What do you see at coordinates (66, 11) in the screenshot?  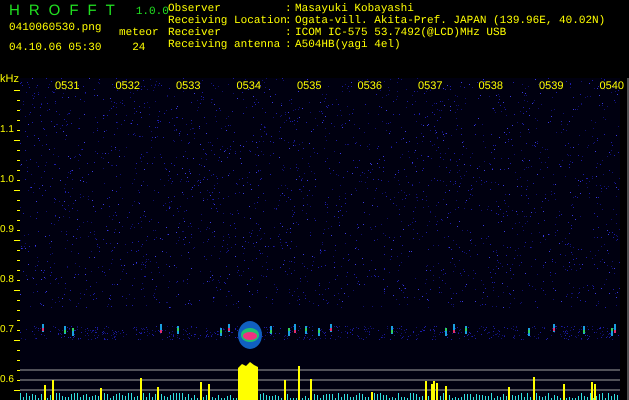 I see `app-title: HROFFT` at bounding box center [66, 11].